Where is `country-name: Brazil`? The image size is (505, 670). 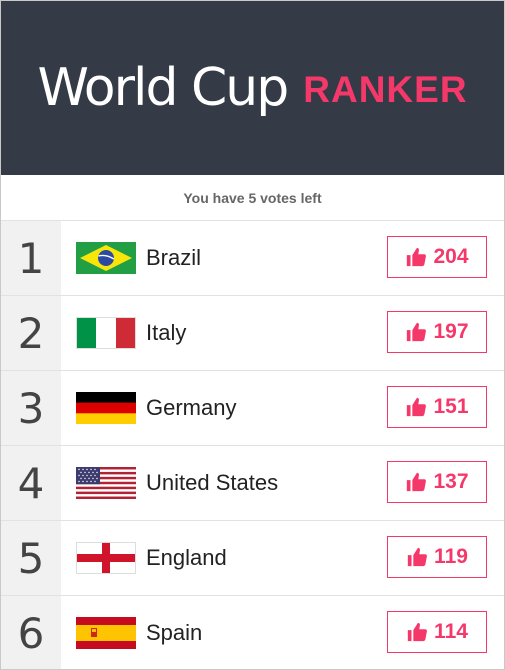 country-name: Brazil is located at coordinates (174, 257).